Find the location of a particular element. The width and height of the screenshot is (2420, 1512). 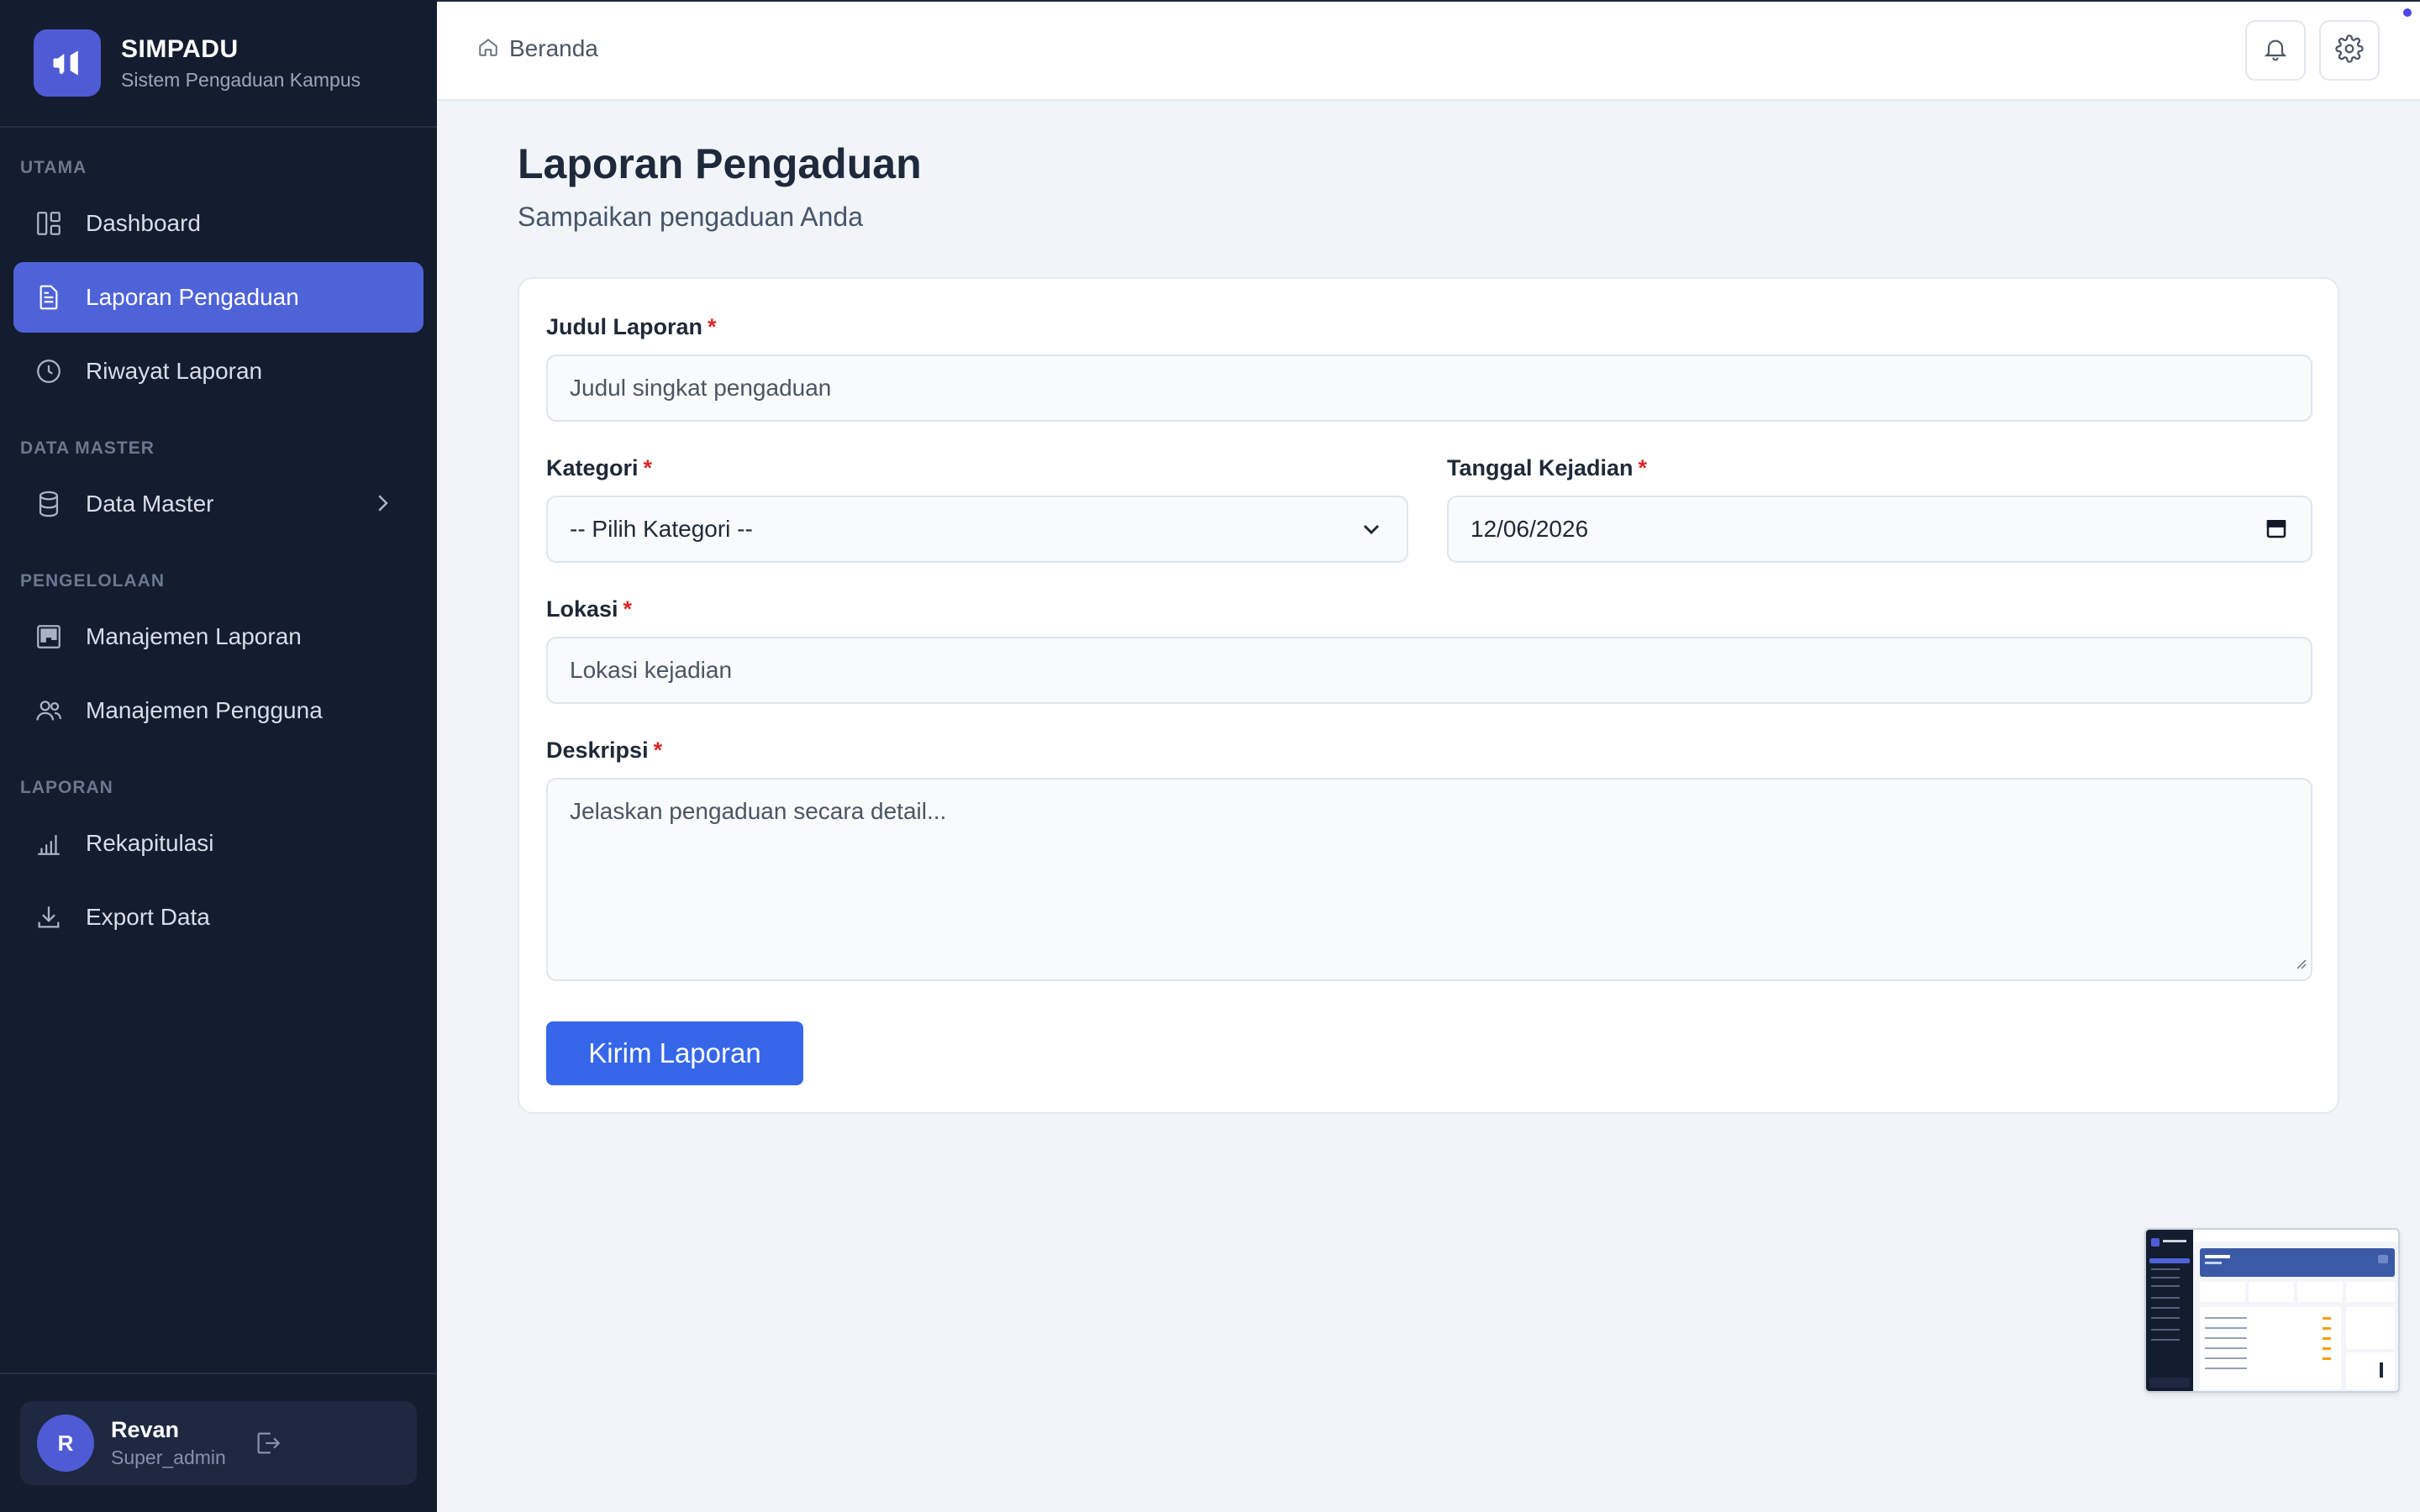

sidebar-item-riwayat-laporan: Riwayat Laporan is located at coordinates (218, 371).